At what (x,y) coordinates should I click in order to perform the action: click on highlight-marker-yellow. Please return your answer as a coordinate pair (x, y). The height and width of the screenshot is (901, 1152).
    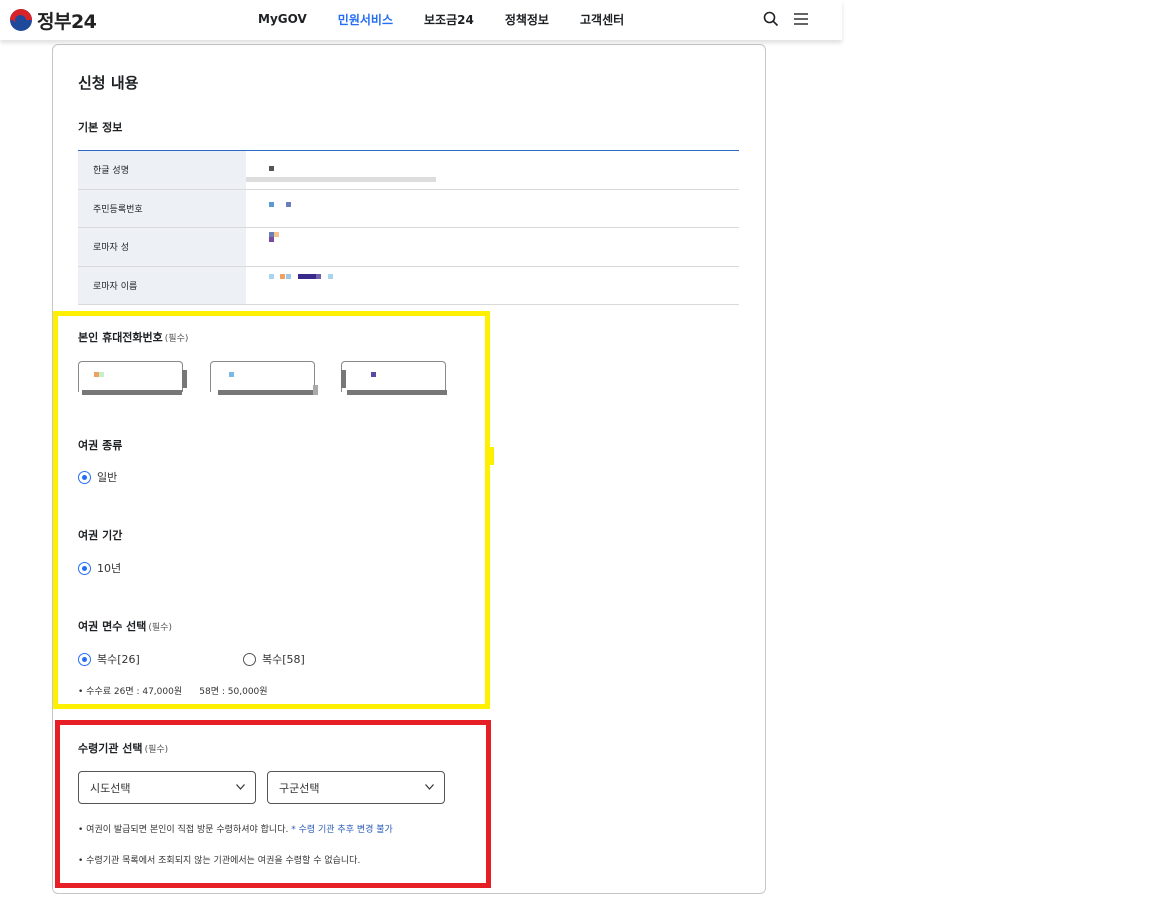
    Looking at the image, I should click on (492, 456).